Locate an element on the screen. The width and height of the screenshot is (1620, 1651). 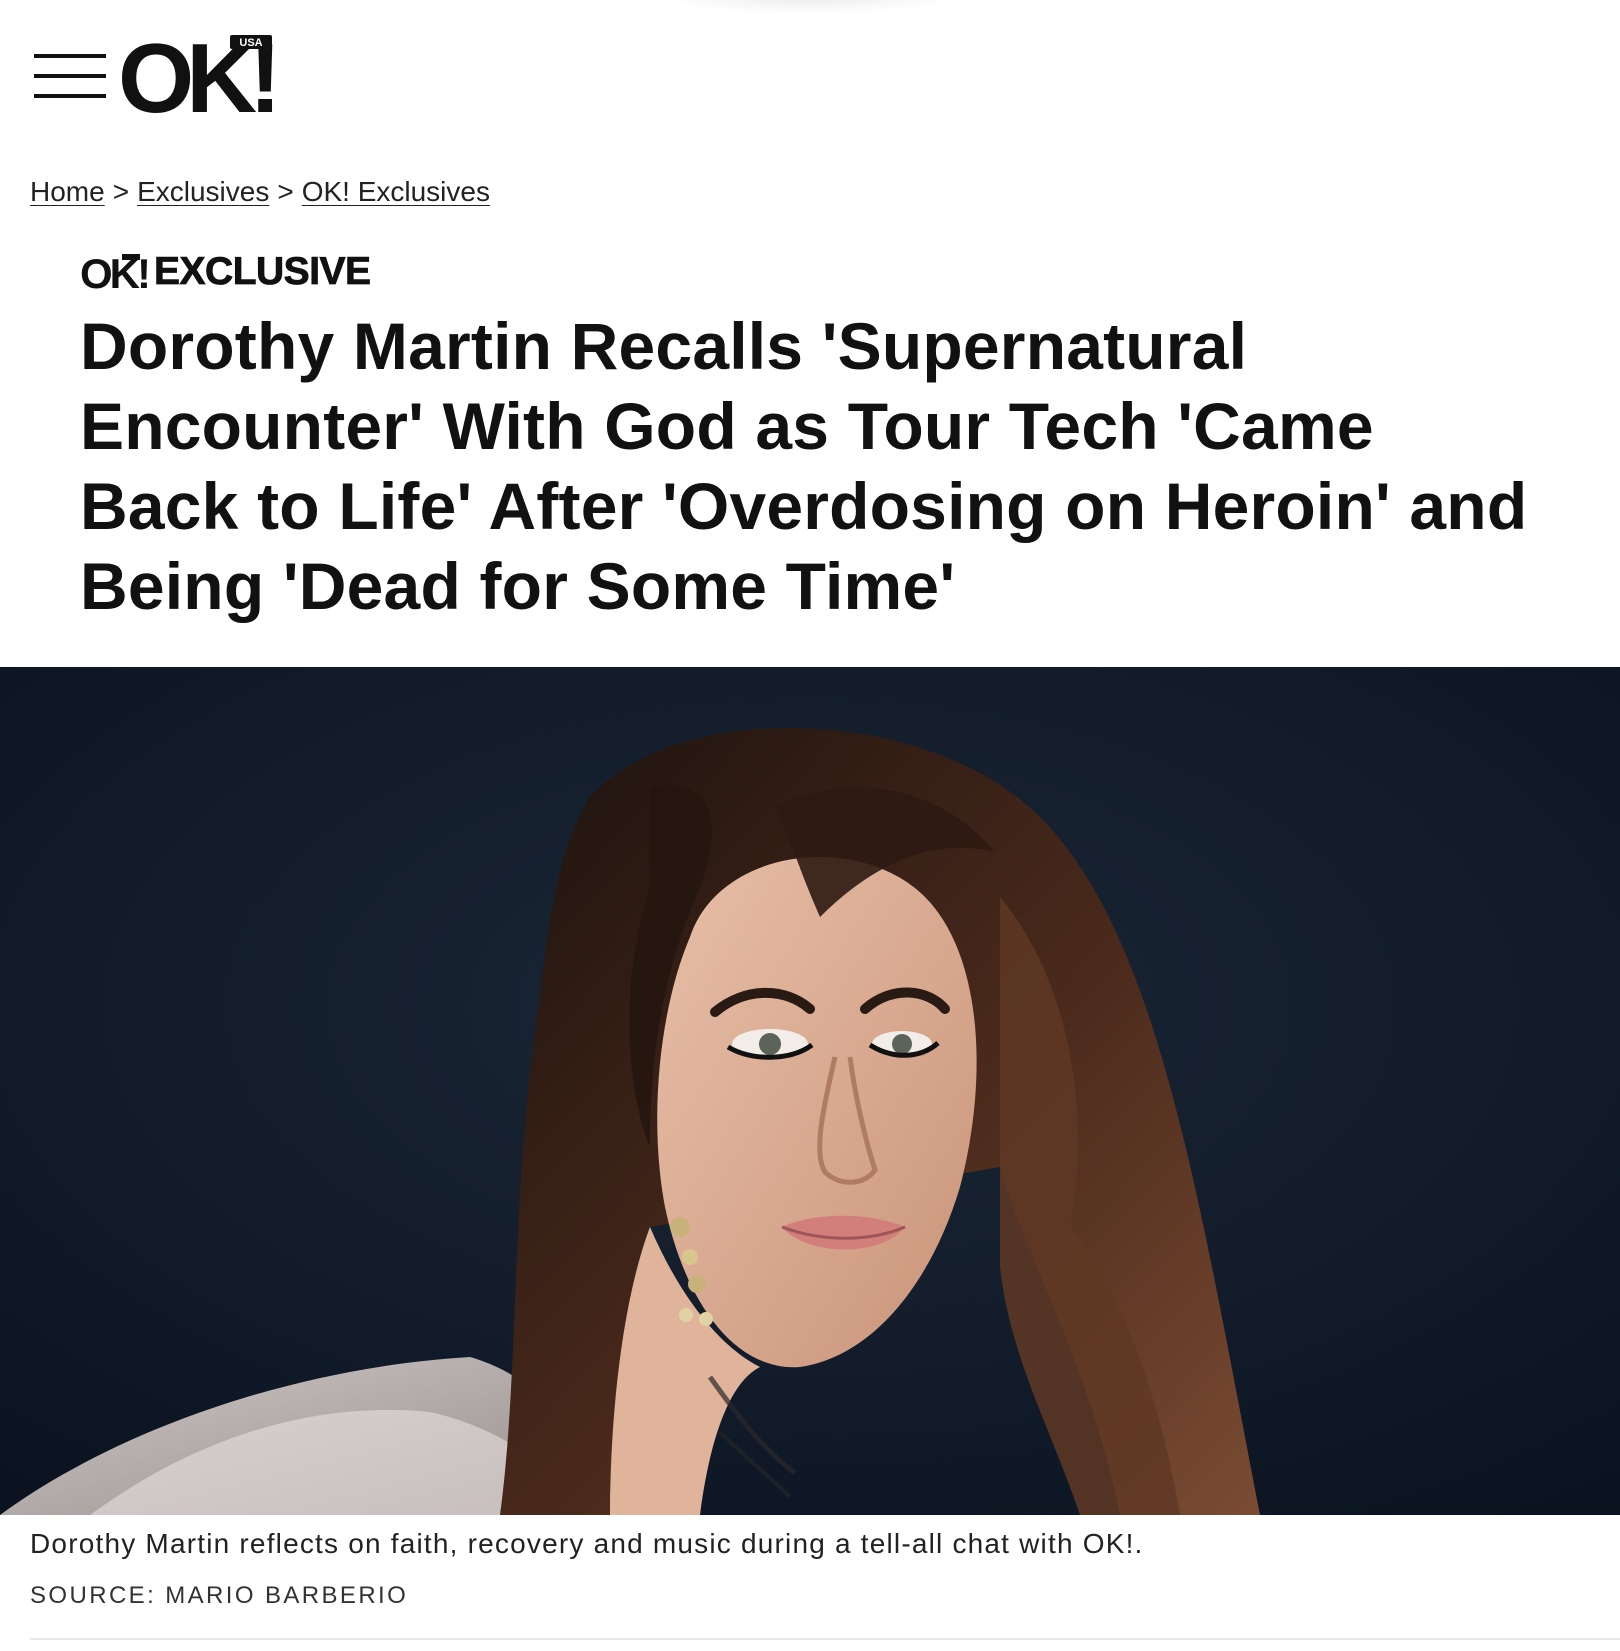
small-ok-logo: OK! is located at coordinates (114, 272).